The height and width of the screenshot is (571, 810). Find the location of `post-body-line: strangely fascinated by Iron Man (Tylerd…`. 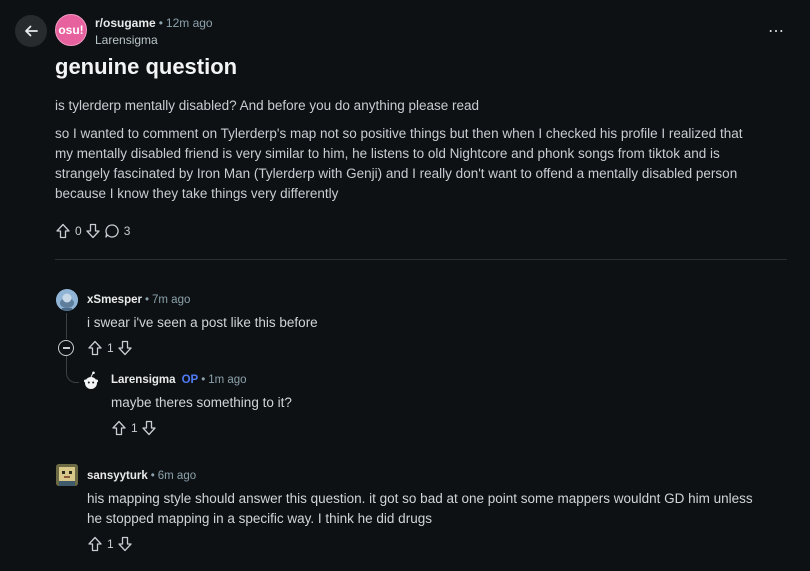

post-body-line: strangely fascinated by Iron Man (Tylerd… is located at coordinates (396, 173).